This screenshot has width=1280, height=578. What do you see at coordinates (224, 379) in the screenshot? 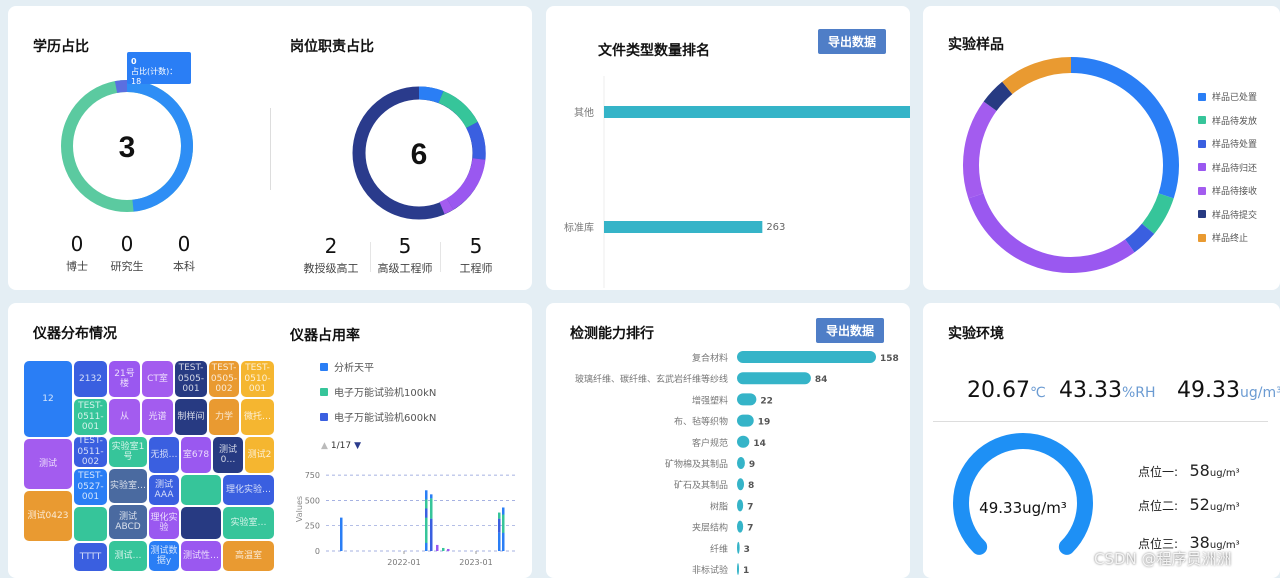
I see `treemap-cell: TEST-0505-002` at bounding box center [224, 379].